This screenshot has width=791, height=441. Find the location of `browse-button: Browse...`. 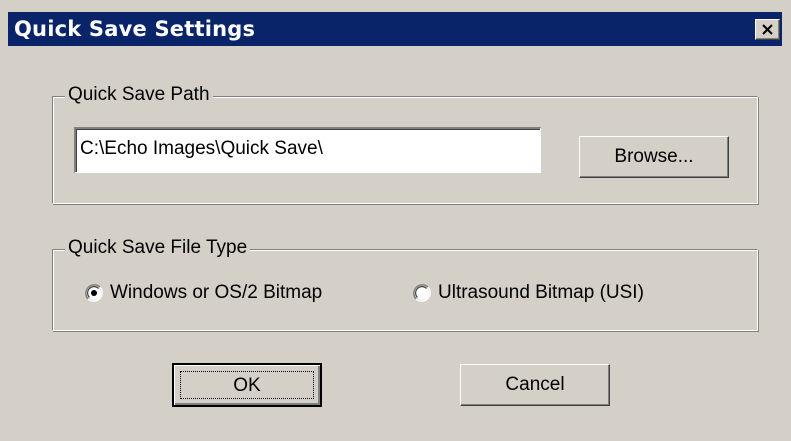

browse-button: Browse... is located at coordinates (654, 157).